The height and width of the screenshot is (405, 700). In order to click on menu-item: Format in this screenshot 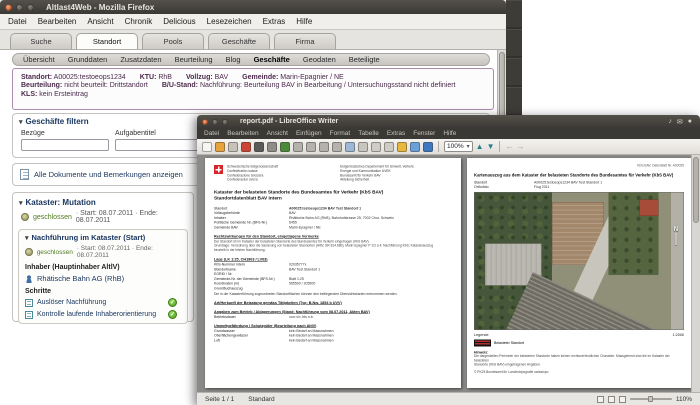, I will do `click(340, 133)`.